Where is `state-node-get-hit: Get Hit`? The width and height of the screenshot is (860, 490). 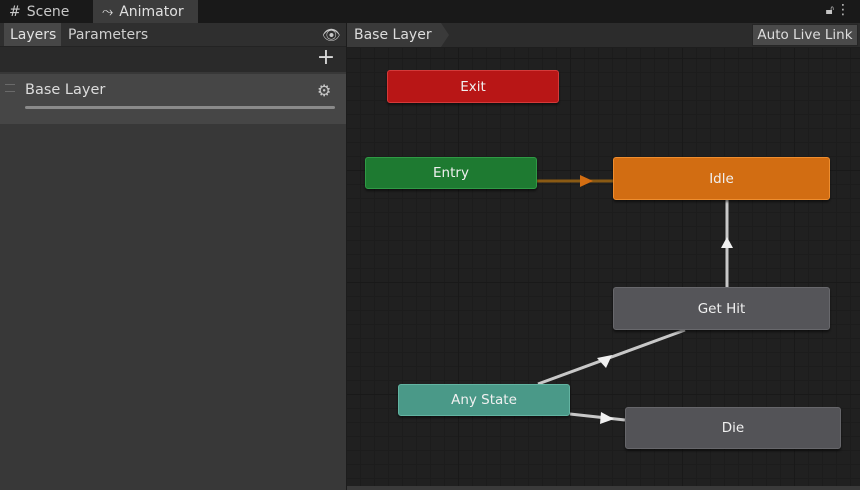
state-node-get-hit: Get Hit is located at coordinates (721, 308).